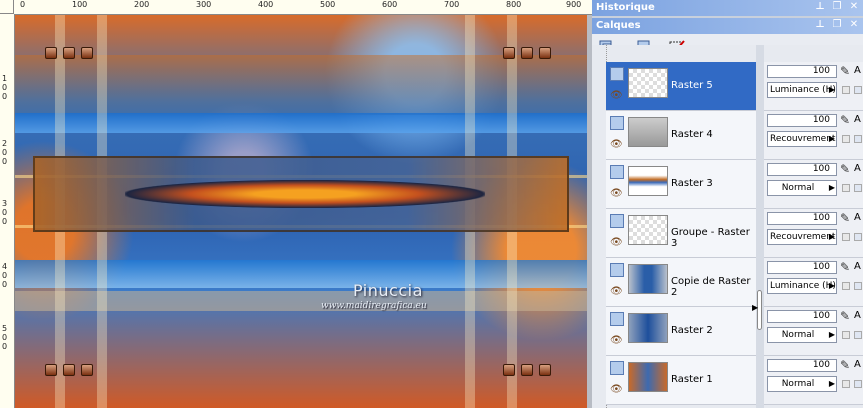 This screenshot has height=408, width=863. Describe the element at coordinates (831, 285) in the screenshot. I see `dropdown-arrow-icon: ▶` at that location.